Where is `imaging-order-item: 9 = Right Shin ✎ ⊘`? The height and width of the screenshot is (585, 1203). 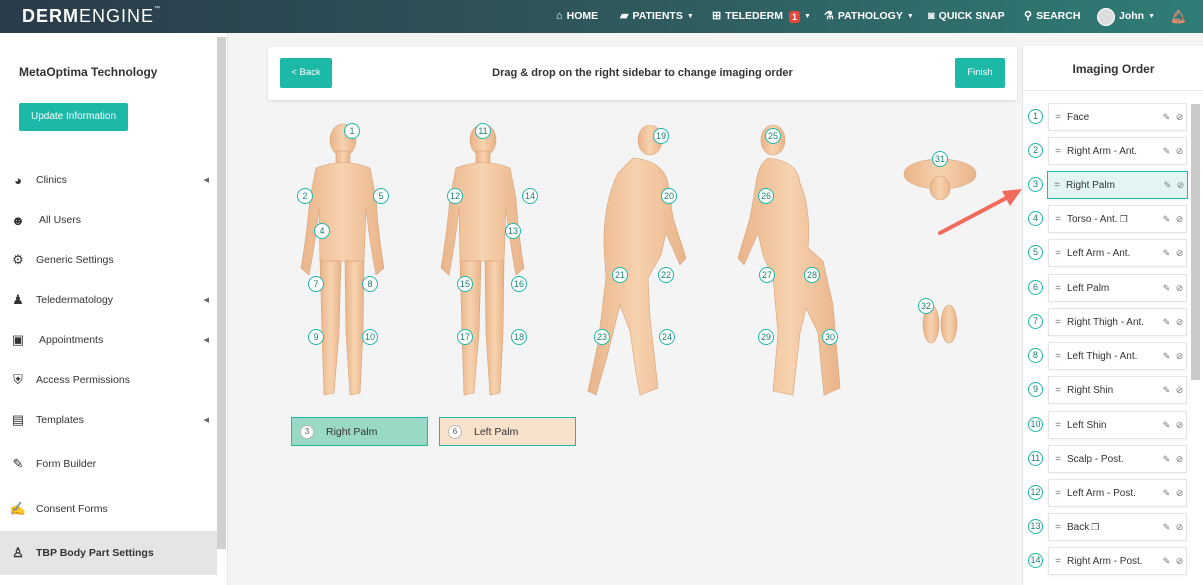
imaging-order-item: 9 = Right Shin ✎ ⊘ is located at coordinates (1107, 390).